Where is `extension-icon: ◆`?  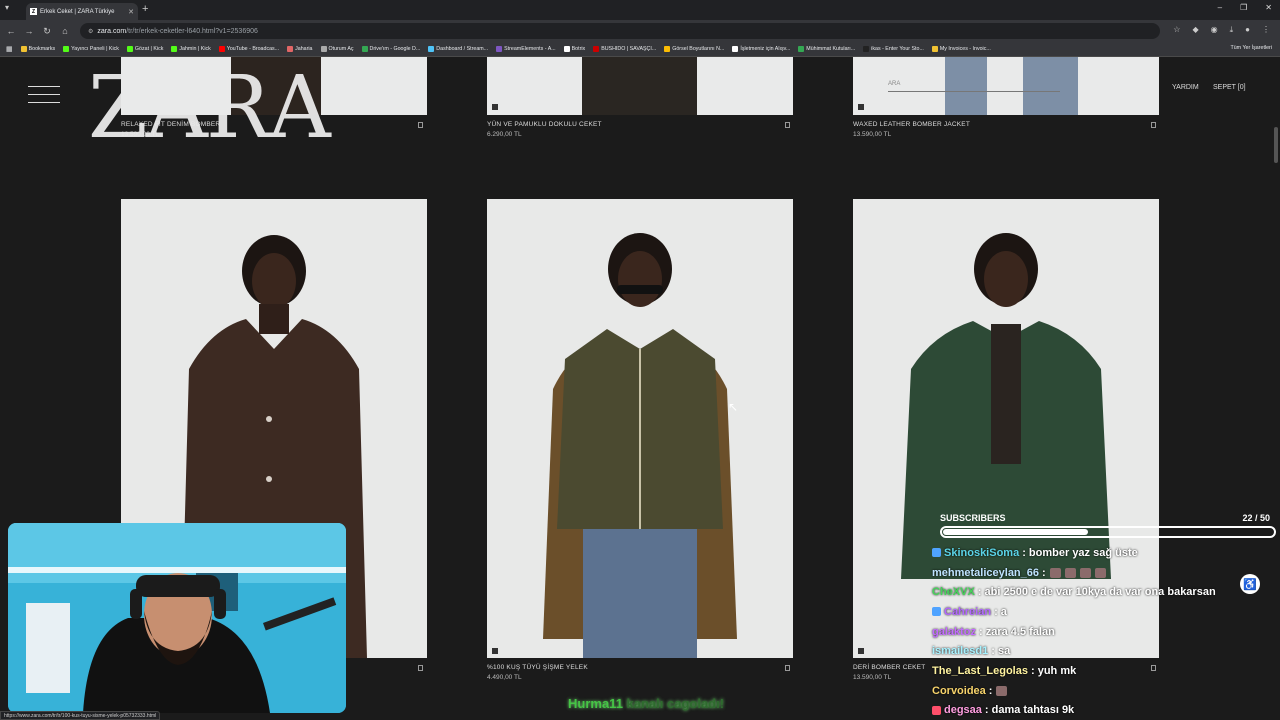 extension-icon: ◆ is located at coordinates (1195, 30).